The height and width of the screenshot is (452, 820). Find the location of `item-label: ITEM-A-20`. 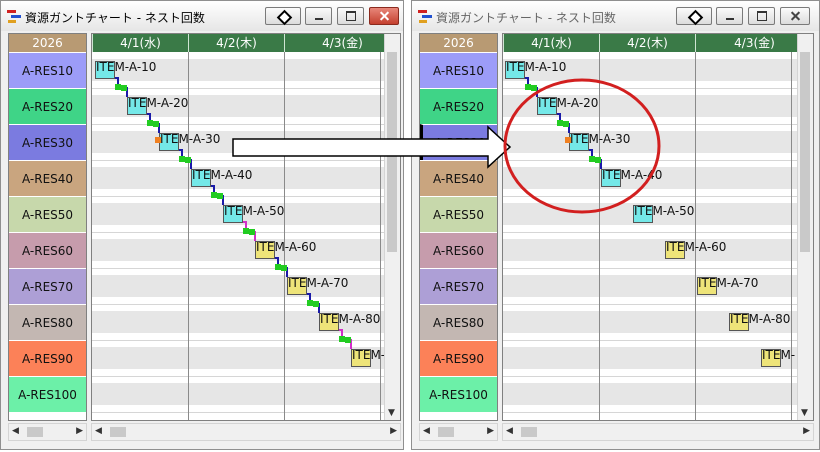

item-label: ITEM-A-20 is located at coordinates (568, 103).